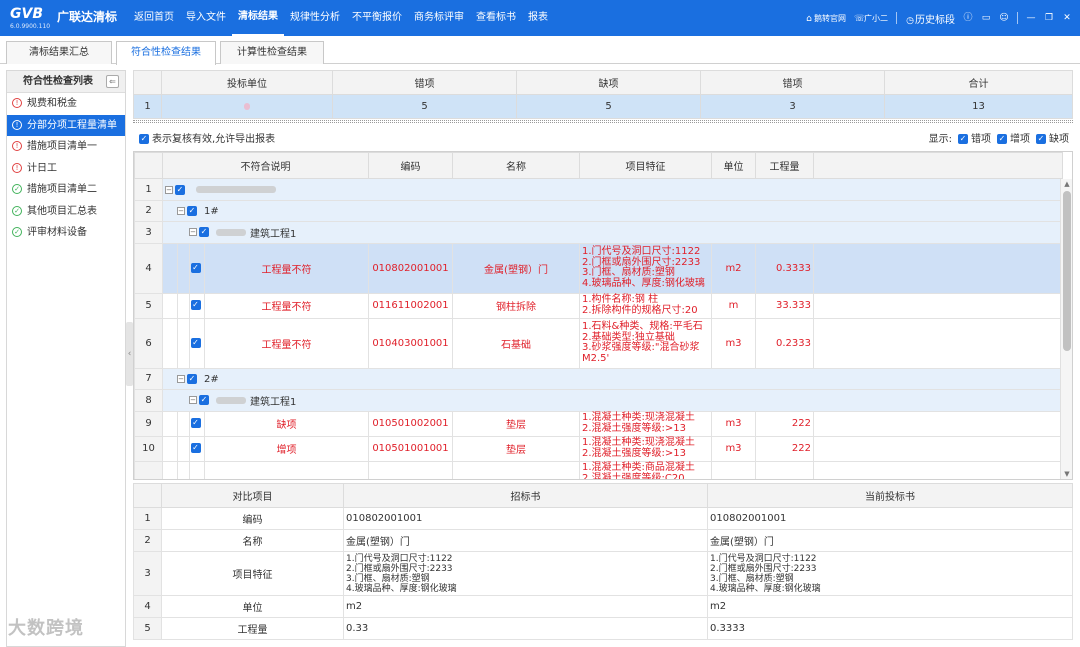 The image size is (1080, 647). What do you see at coordinates (401, 588) in the screenshot?
I see `tender-value: 4.玻璃品种、厚度:钢化玻璃` at bounding box center [401, 588].